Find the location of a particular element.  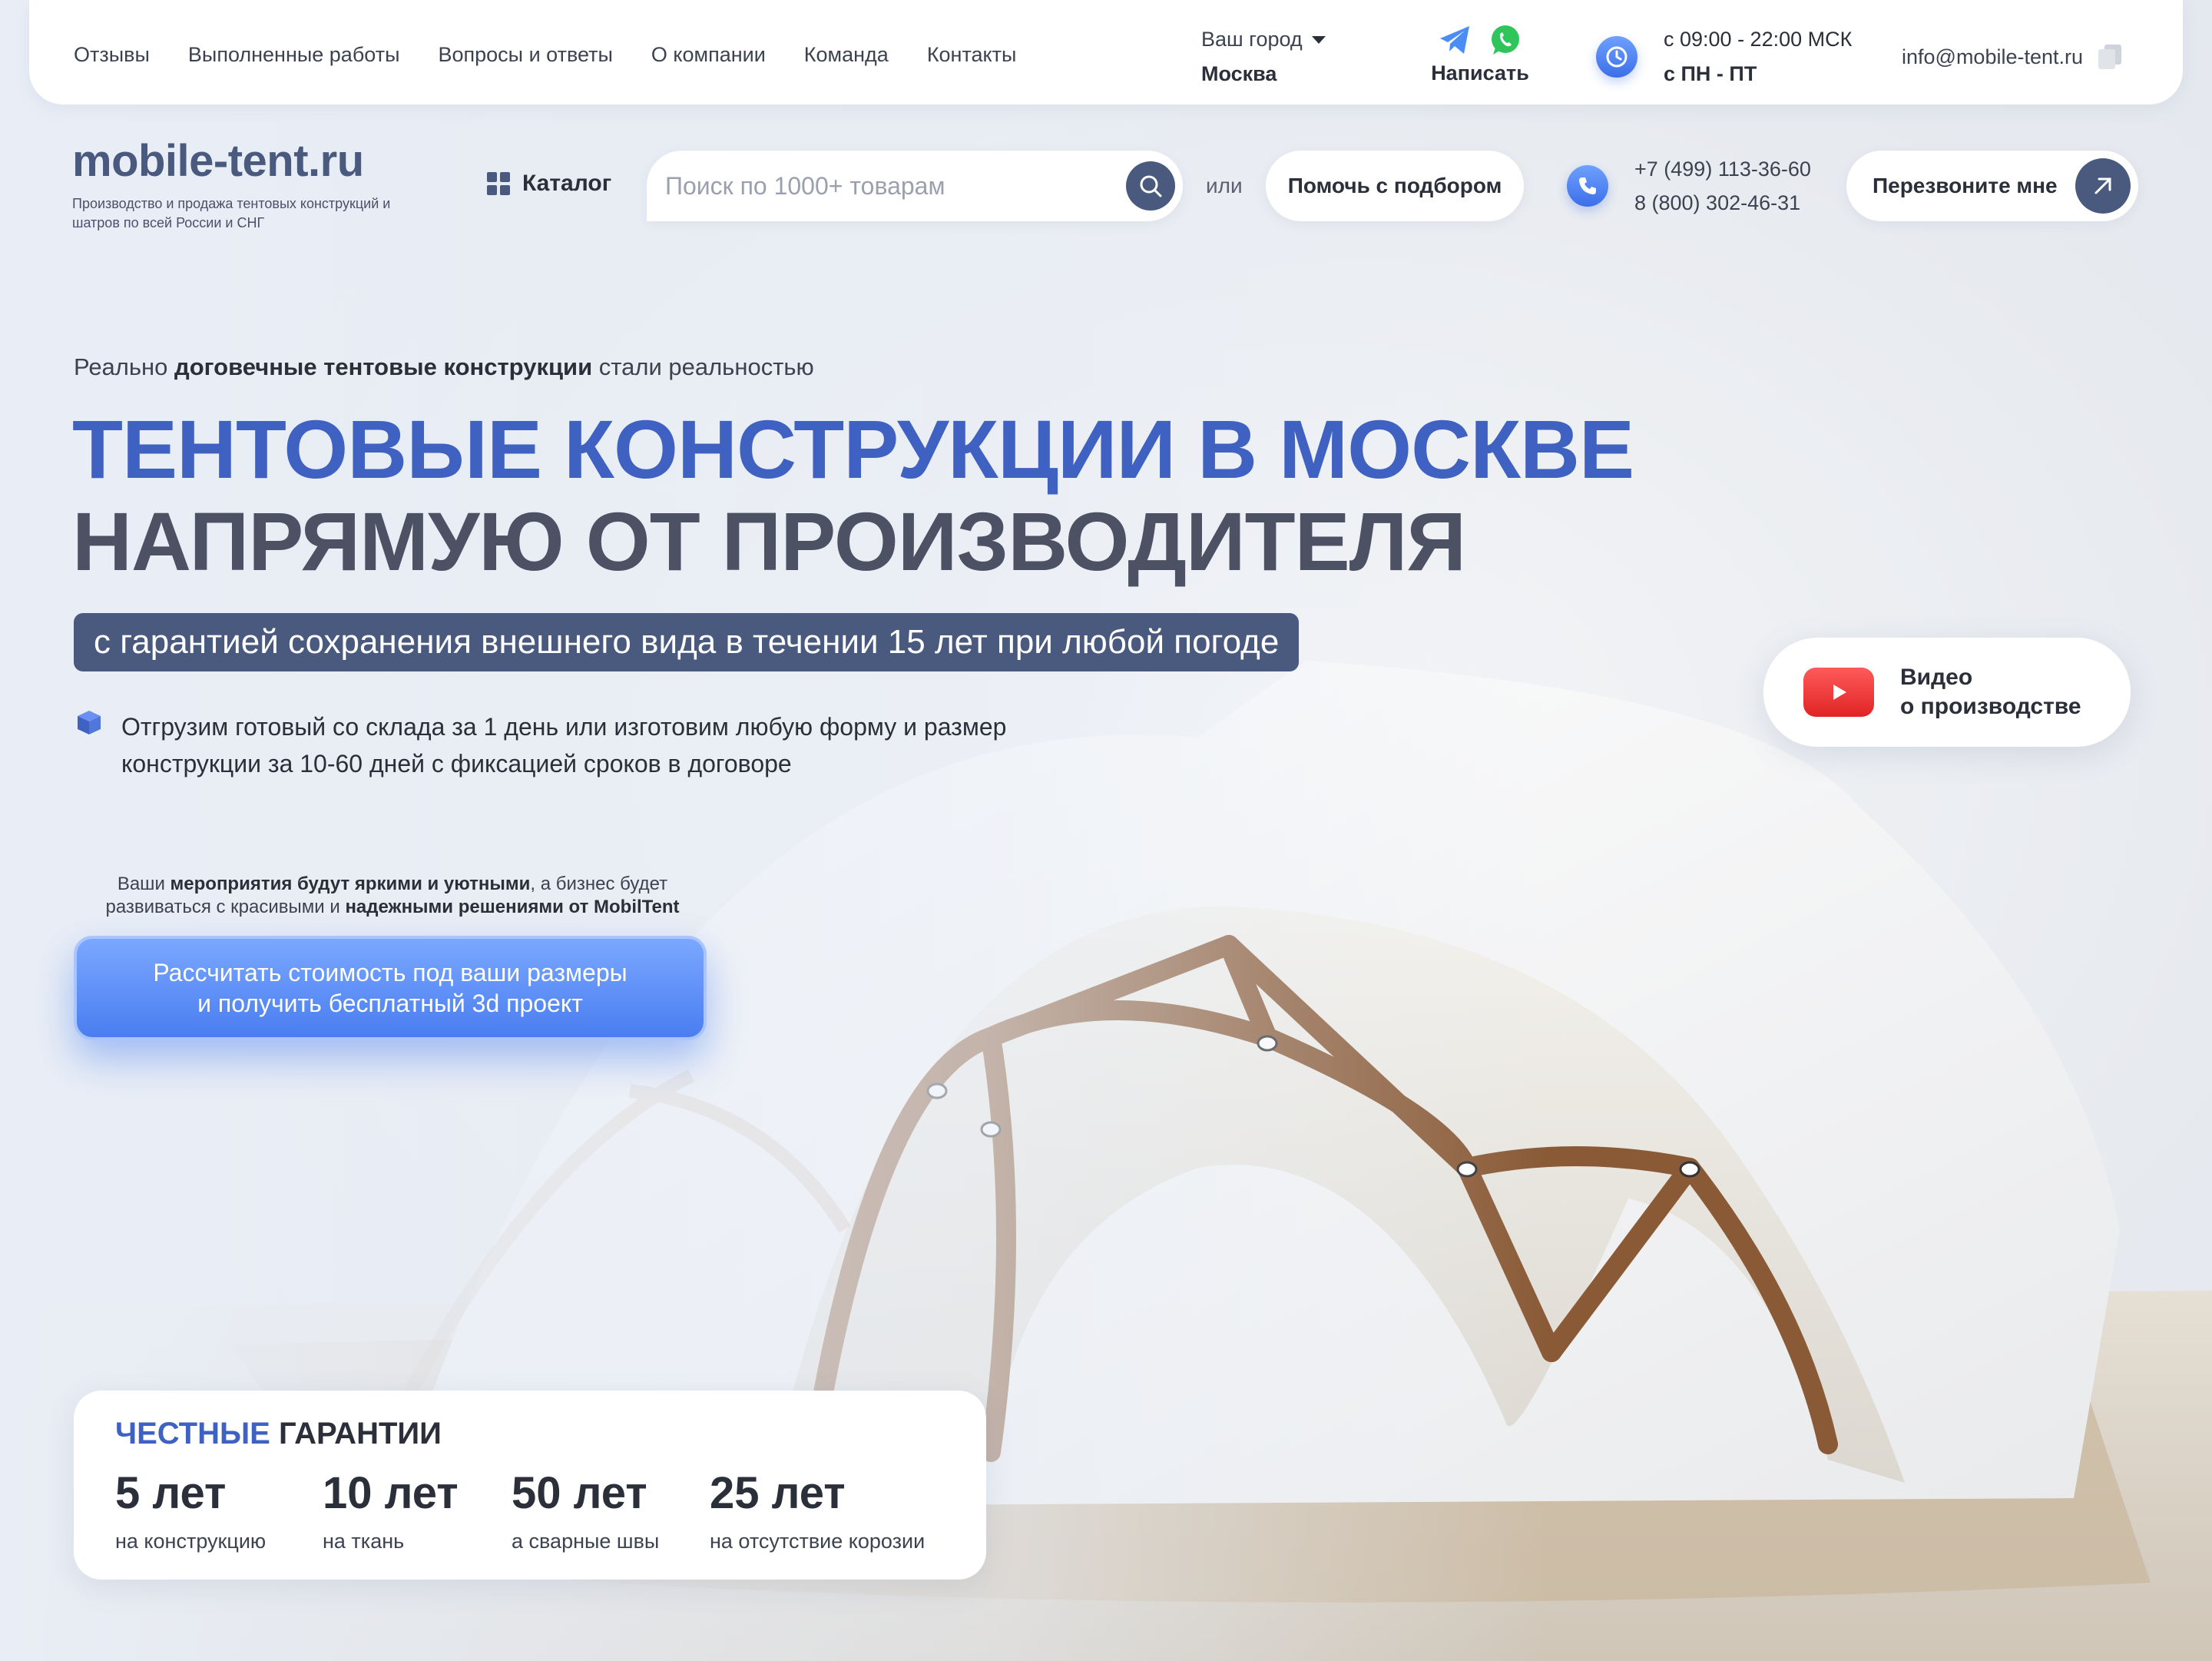

box-icon is located at coordinates (90, 722).